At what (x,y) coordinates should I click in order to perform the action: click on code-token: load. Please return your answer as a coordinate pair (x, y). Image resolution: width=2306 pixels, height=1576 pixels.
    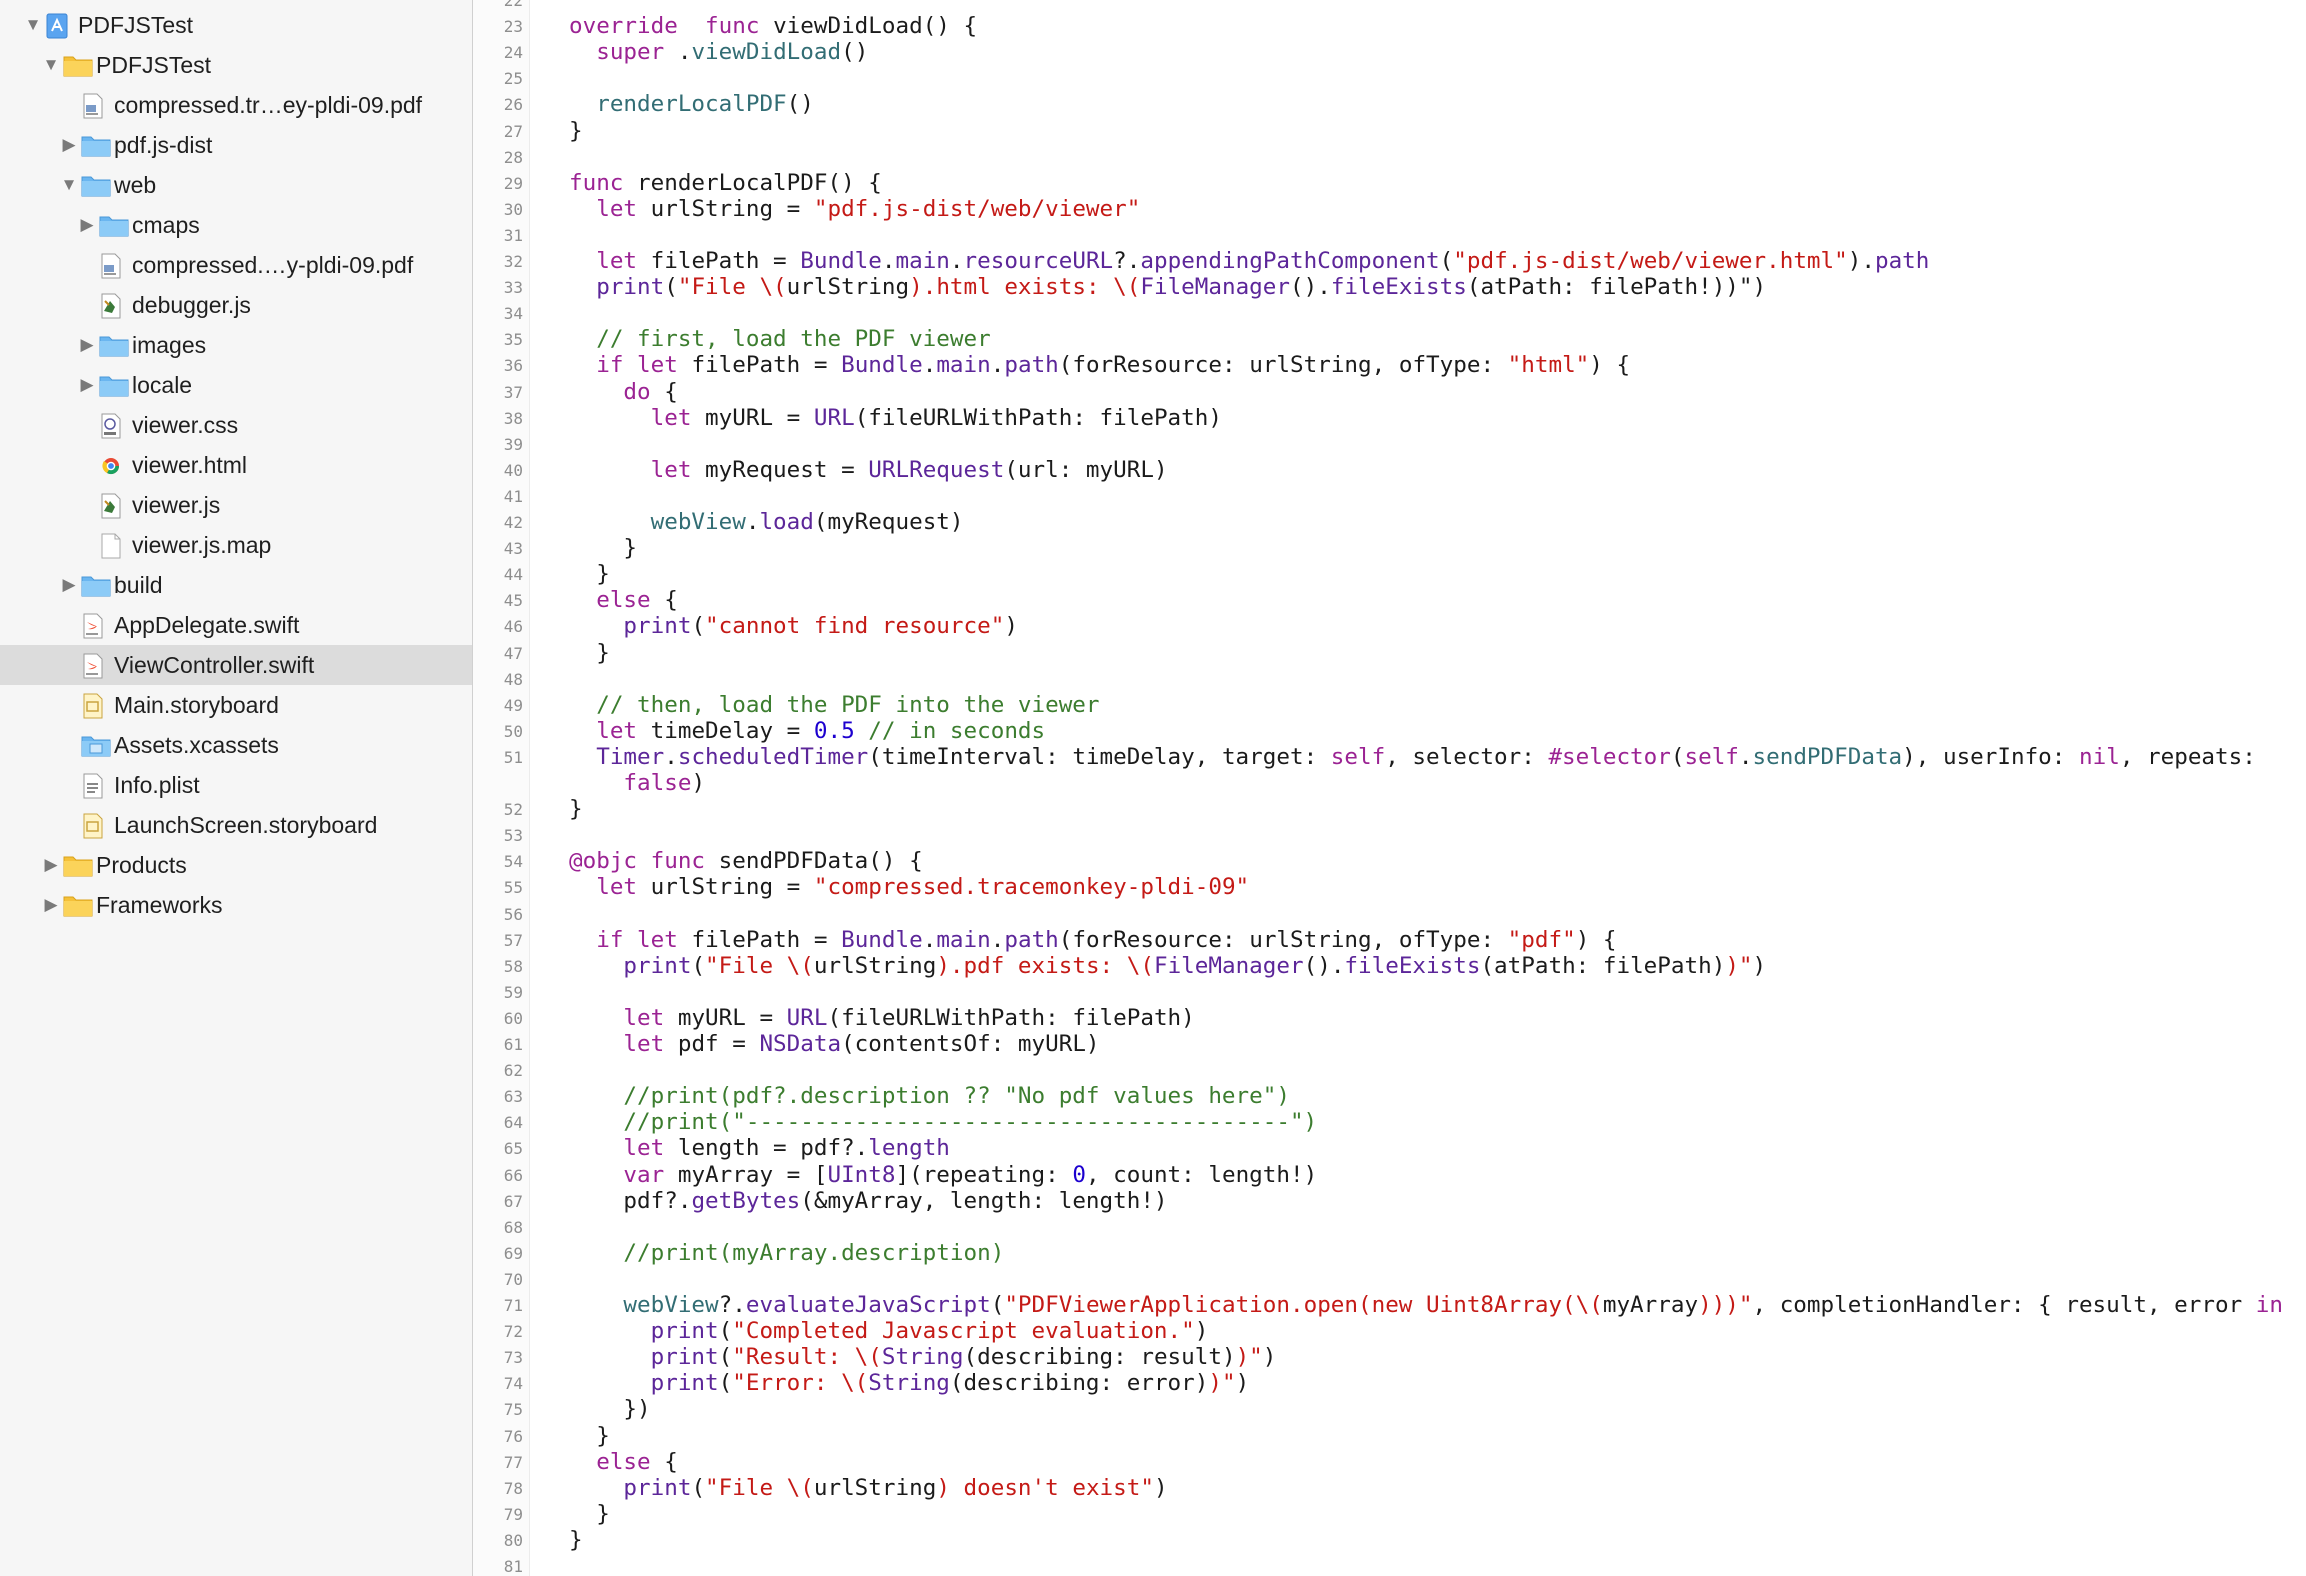
    Looking at the image, I should click on (786, 522).